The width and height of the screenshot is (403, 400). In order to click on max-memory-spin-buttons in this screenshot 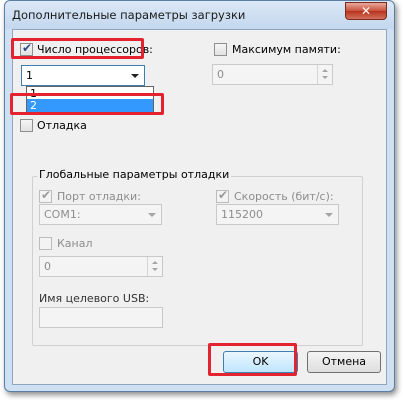, I will do `click(324, 74)`.